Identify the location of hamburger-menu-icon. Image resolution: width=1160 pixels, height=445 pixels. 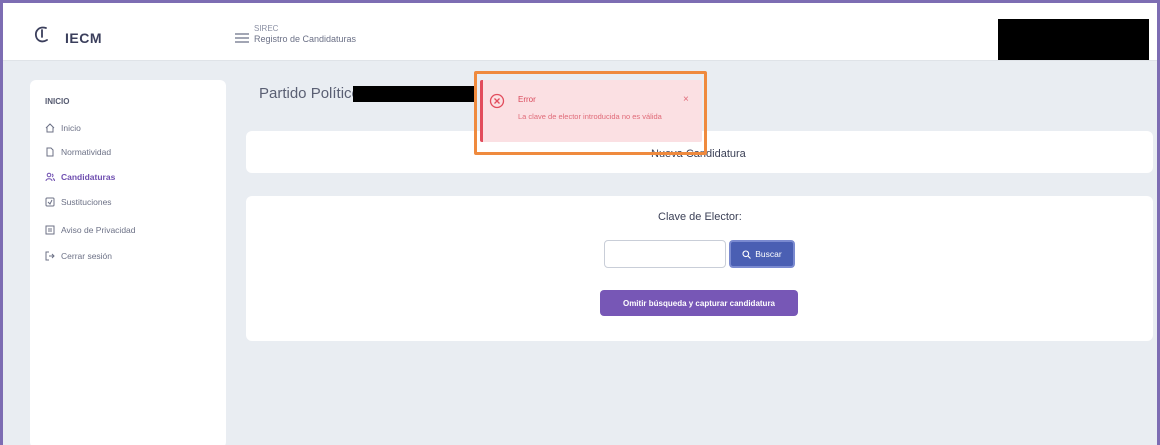
(242, 36).